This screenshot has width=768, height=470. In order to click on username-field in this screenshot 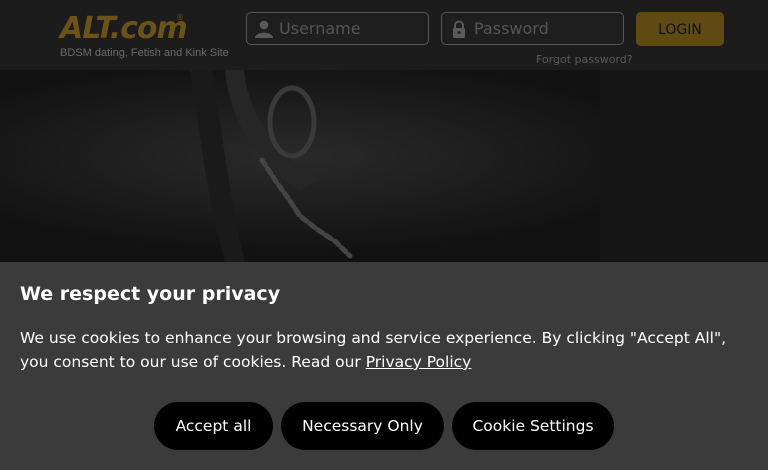, I will do `click(337, 28)`.